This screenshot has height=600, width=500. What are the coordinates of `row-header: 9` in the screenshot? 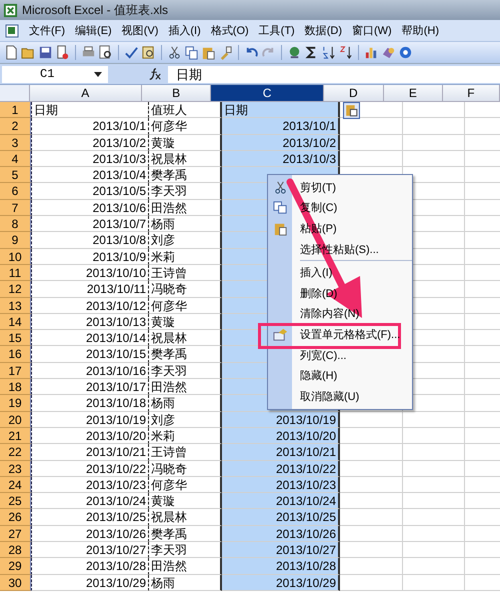 It's located at (15, 240).